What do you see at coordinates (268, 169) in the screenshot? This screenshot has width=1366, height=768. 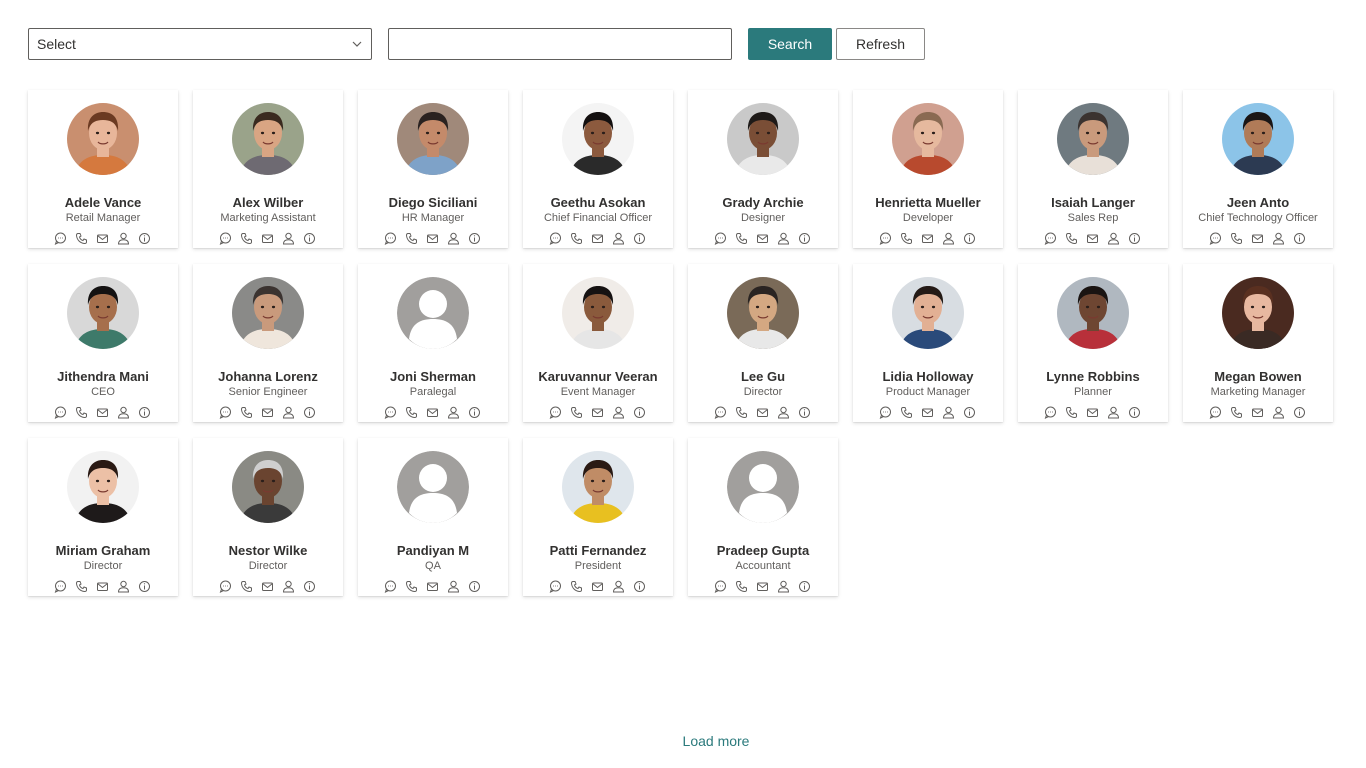 I see `person-card: Alex Wilber Marketing Assistant` at bounding box center [268, 169].